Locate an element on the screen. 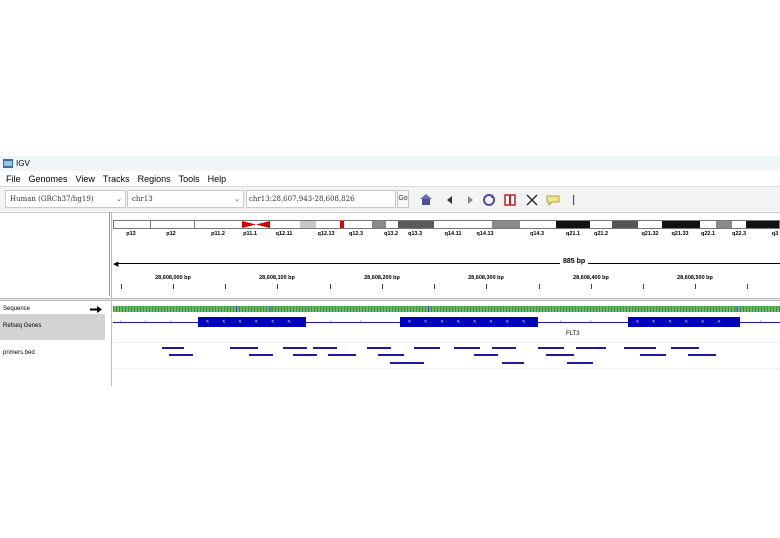 This screenshot has width=780, height=538. name-panel-header is located at coordinates (55, 254).